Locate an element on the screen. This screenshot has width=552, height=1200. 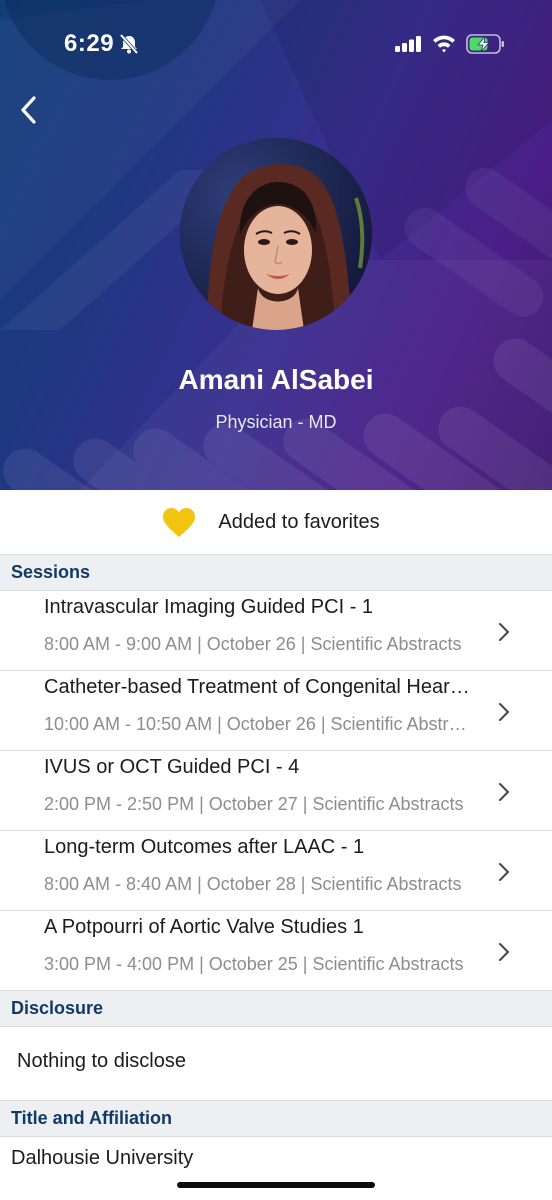
heart-icon is located at coordinates (179, 522).